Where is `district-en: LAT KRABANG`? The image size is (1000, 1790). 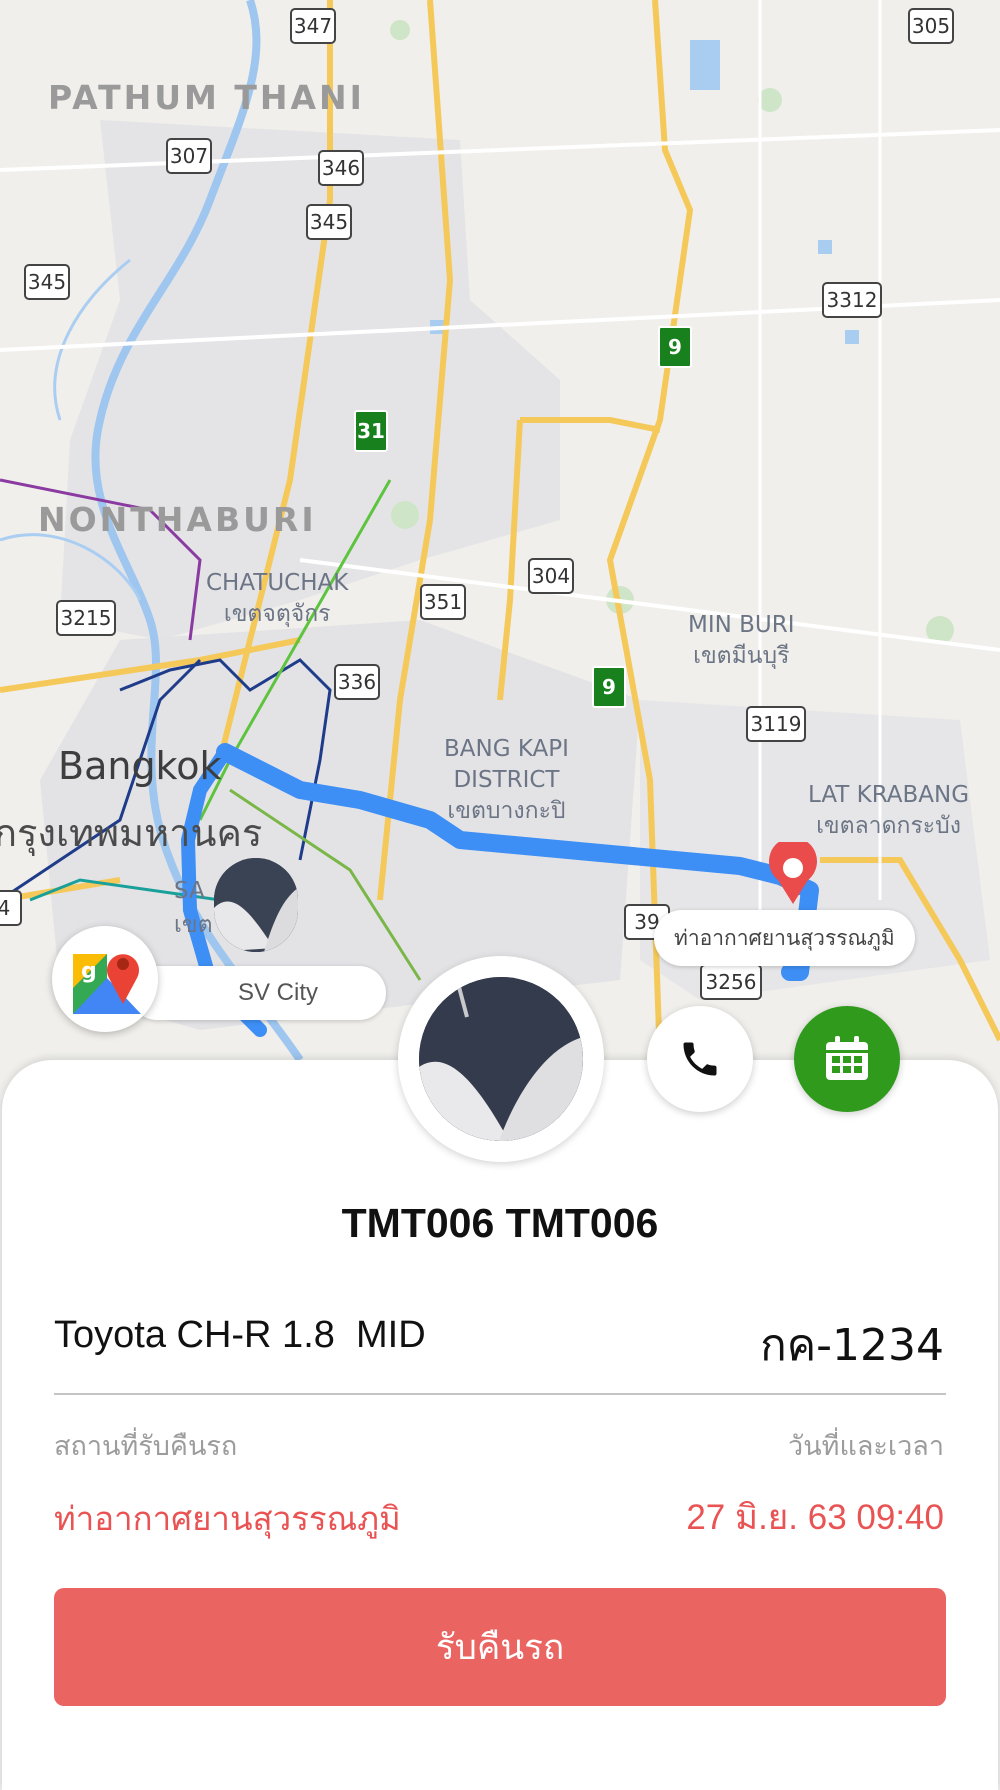 district-en: LAT KRABANG is located at coordinates (889, 795).